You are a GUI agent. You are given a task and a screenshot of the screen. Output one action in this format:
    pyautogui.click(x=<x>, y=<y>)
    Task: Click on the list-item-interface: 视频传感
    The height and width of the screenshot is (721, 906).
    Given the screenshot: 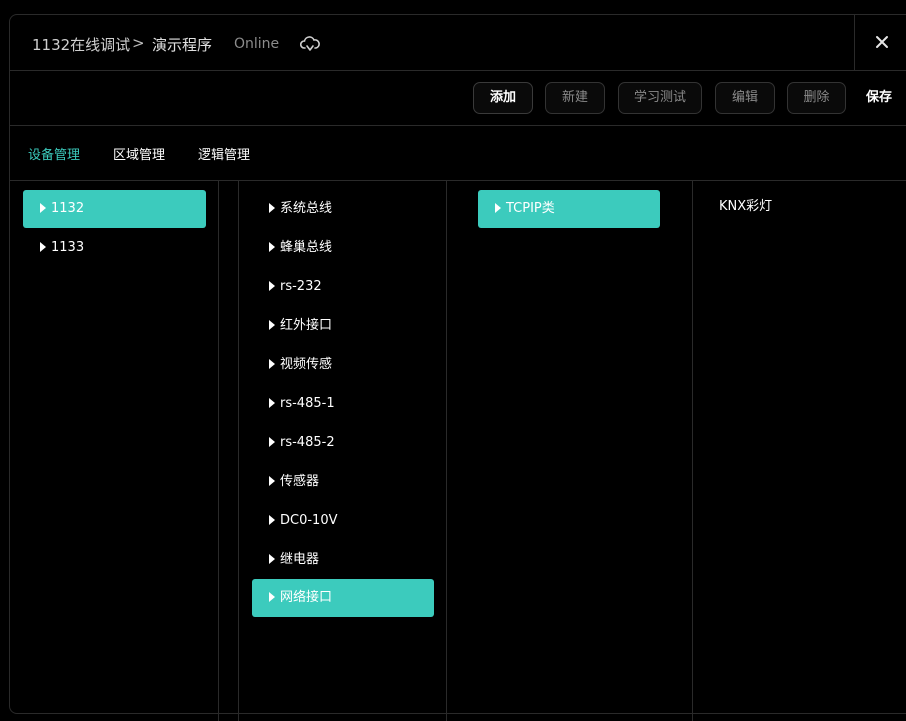 What is the action you would take?
    pyautogui.click(x=343, y=365)
    